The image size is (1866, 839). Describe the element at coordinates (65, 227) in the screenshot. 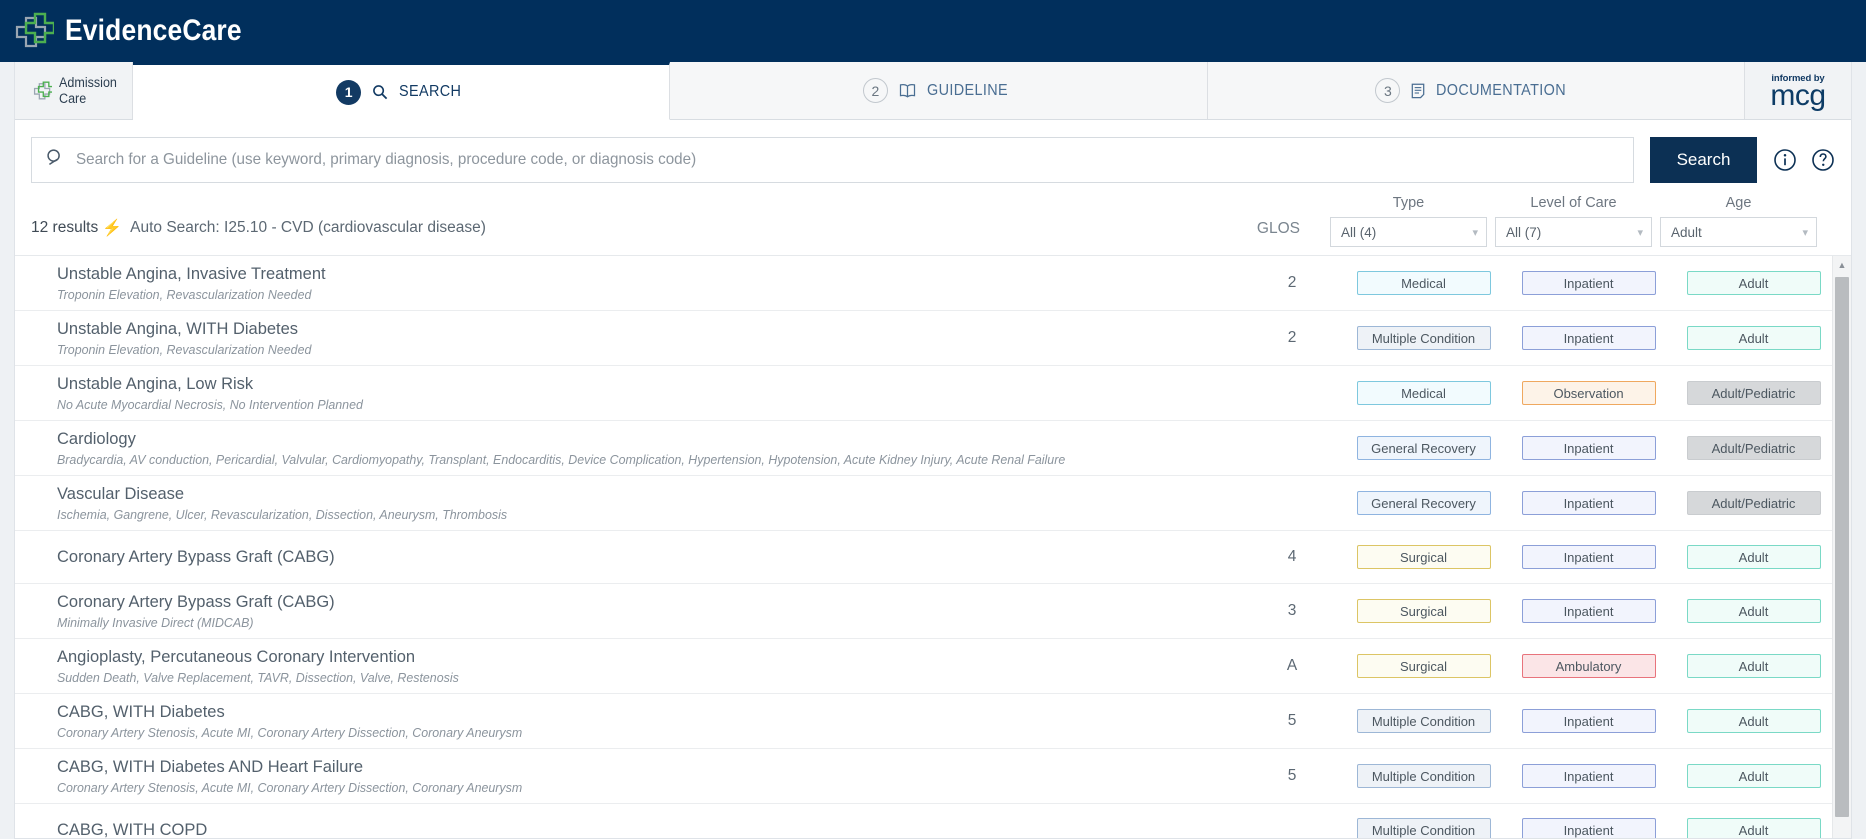

I see `results-count: 12 results` at that location.